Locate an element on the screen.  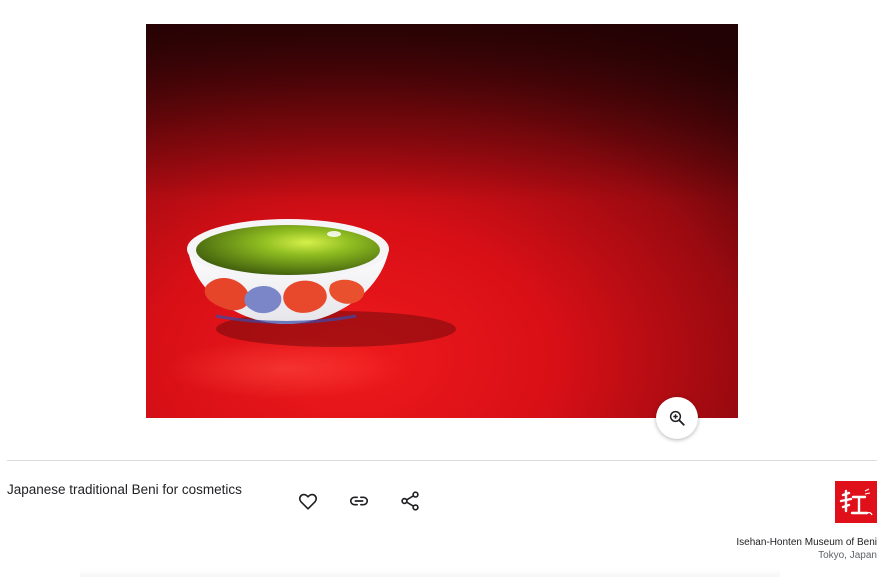
partner-name: Isehan-Honten Museum of Beni is located at coordinates (806, 542).